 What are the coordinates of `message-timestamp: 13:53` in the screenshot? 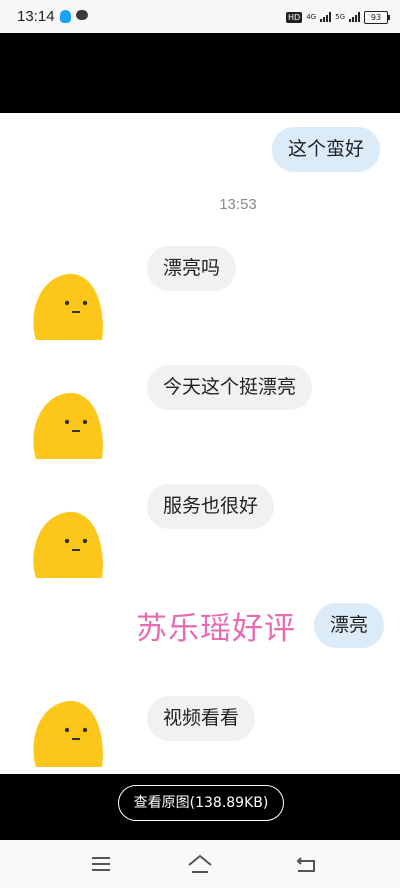 It's located at (238, 204).